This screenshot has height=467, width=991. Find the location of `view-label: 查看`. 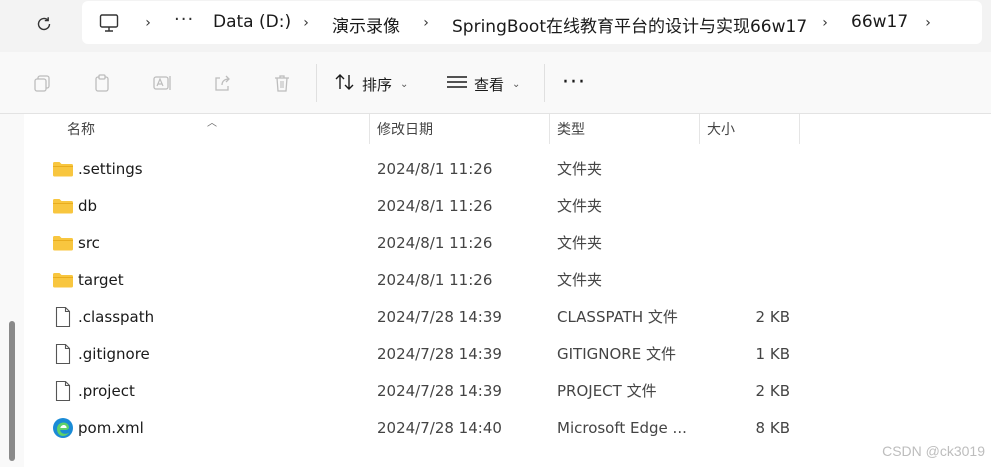

view-label: 查看 is located at coordinates (489, 84).